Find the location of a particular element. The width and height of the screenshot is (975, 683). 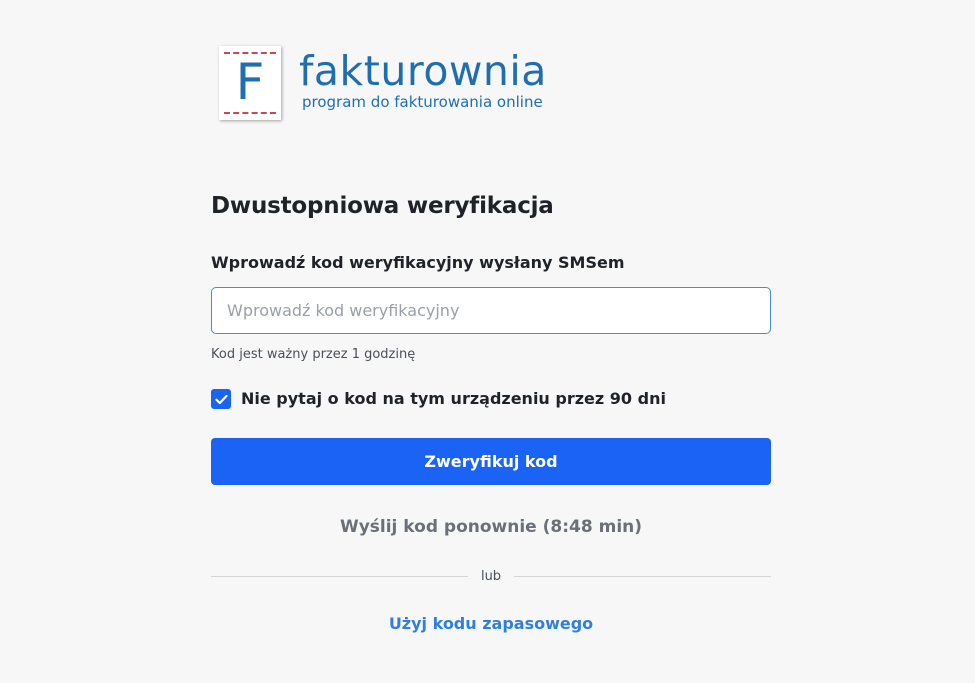

remember-device-checkbox is located at coordinates (221, 399).